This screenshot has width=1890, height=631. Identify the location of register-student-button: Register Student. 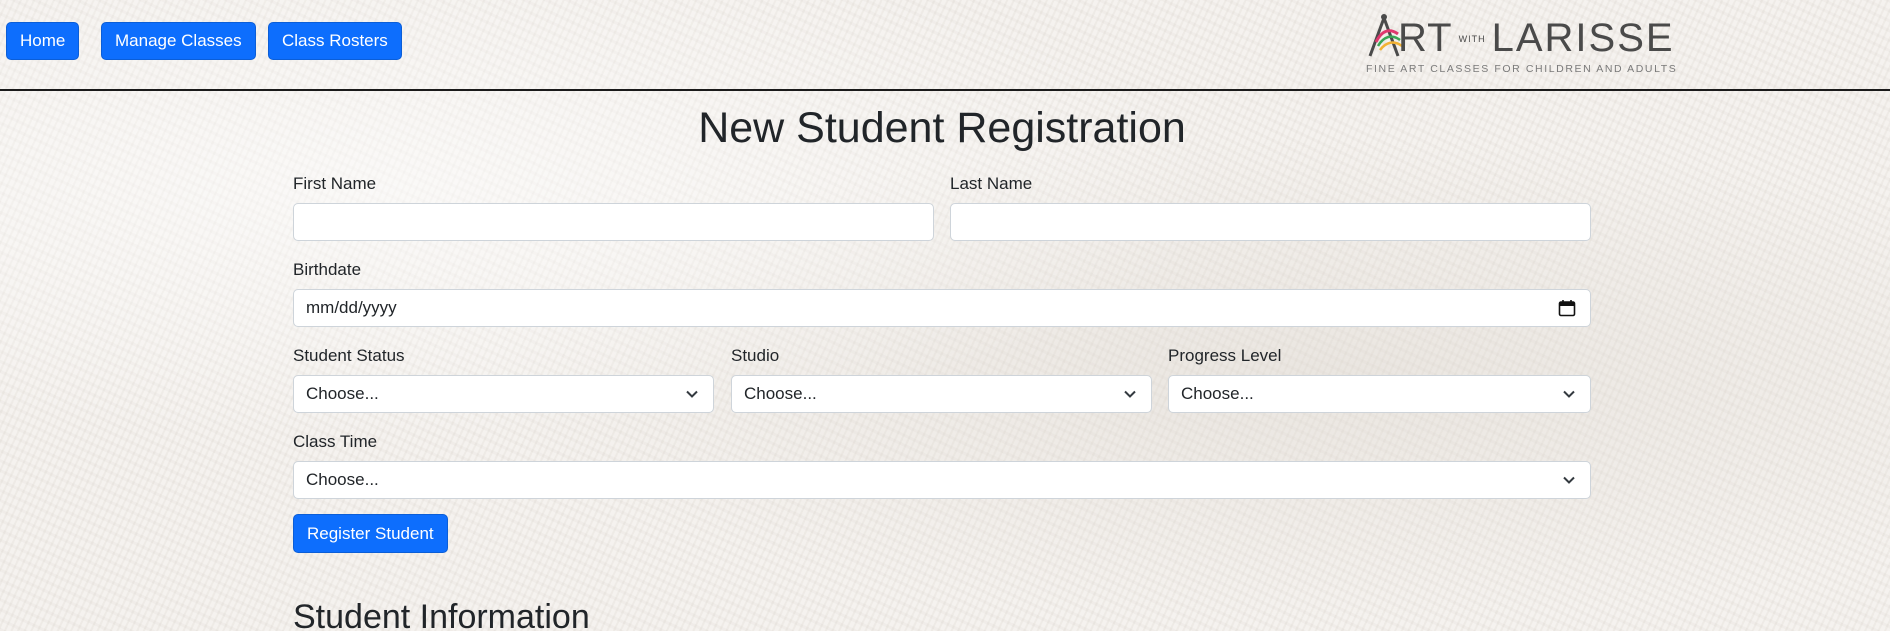
(370, 533).